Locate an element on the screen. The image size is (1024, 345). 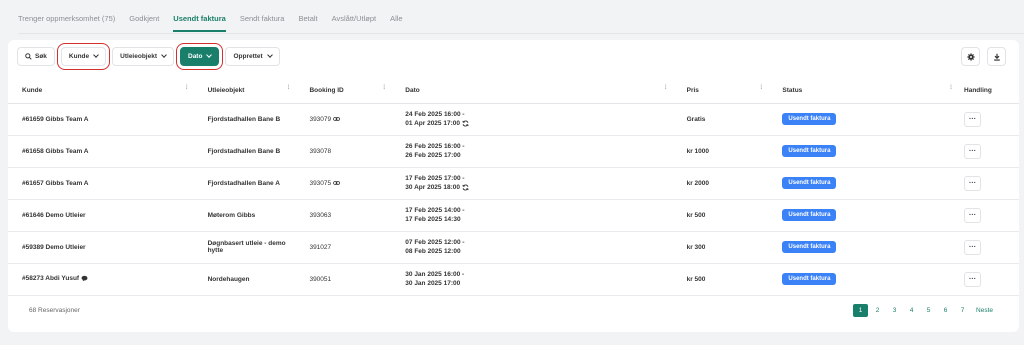
cell-kunde: #58273 Abdi Yusuf is located at coordinates (104, 279).